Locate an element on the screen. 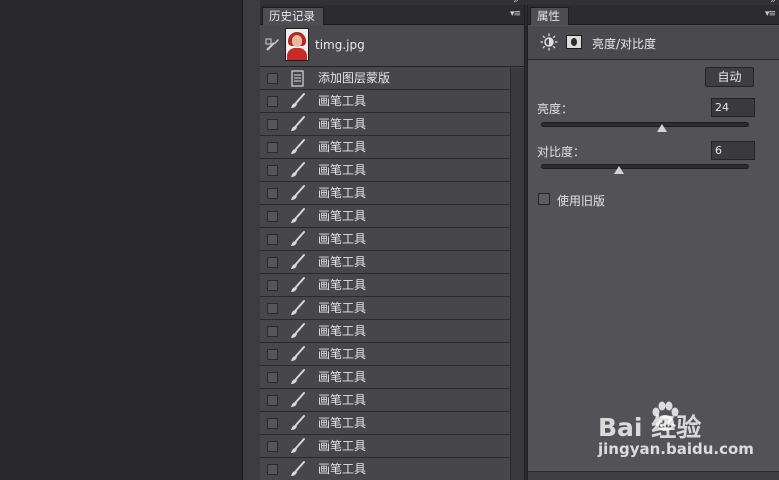 This screenshot has width=779, height=480. auto-button: 自动 is located at coordinates (729, 77).